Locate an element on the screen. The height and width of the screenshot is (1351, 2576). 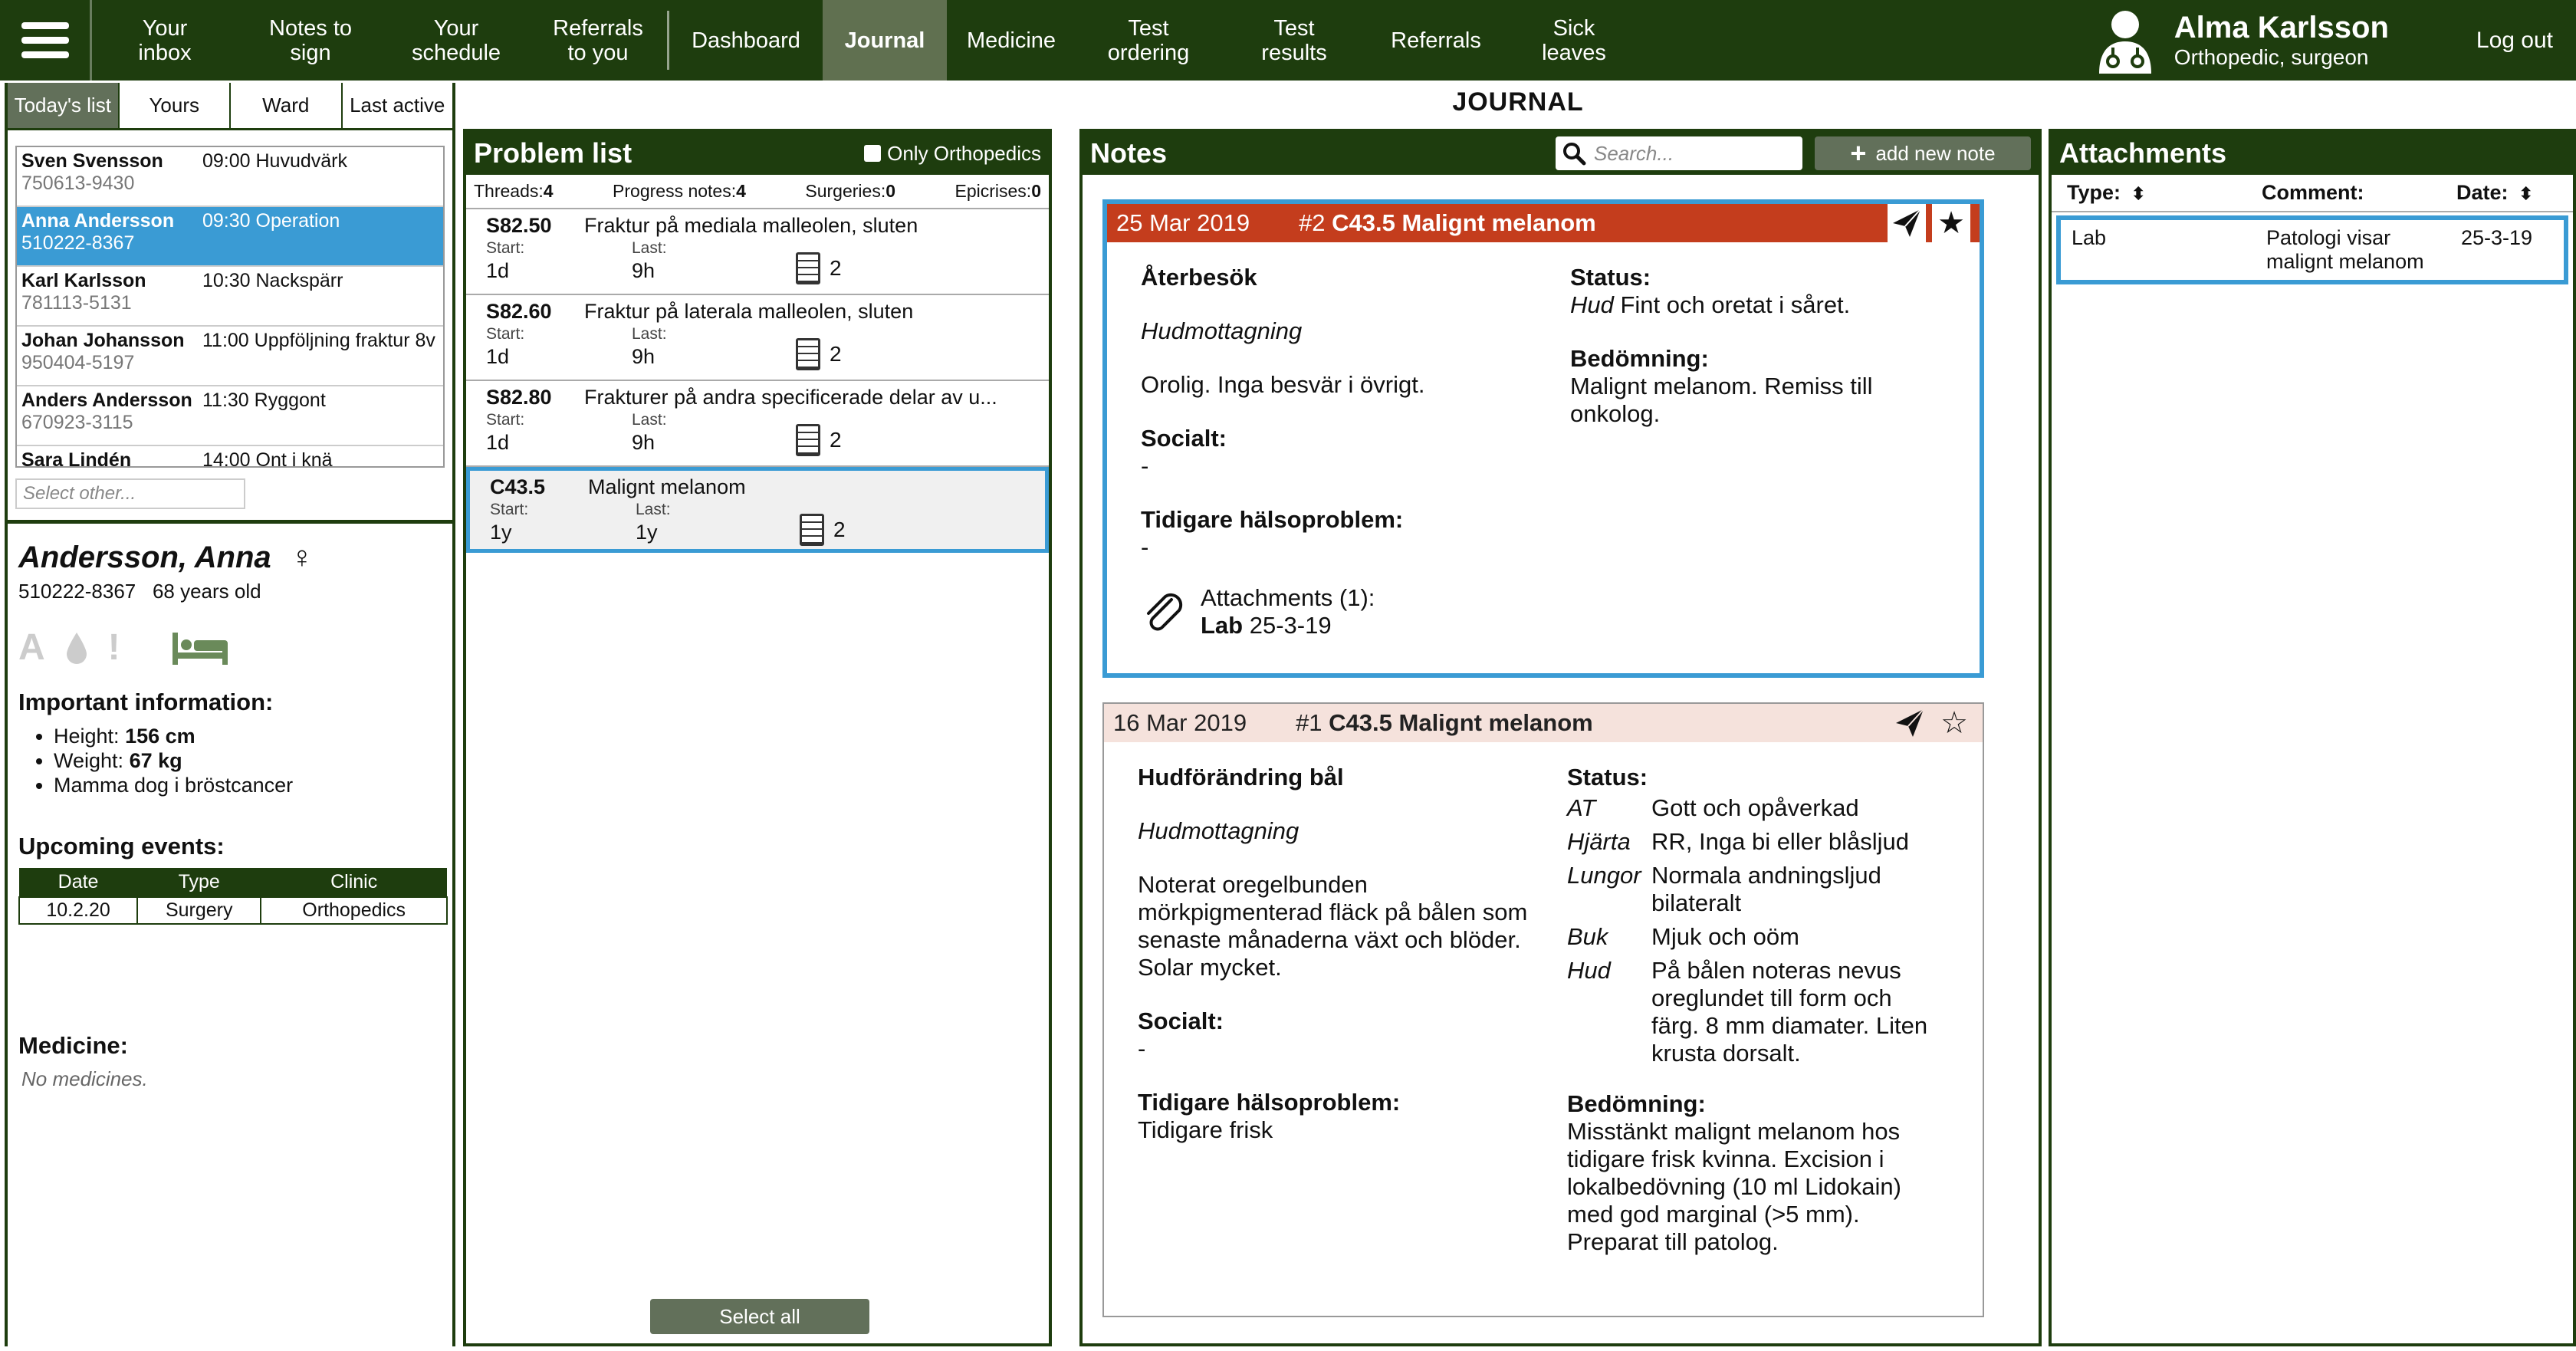
col-type: Type: ⬍ is located at coordinates (2164, 193).